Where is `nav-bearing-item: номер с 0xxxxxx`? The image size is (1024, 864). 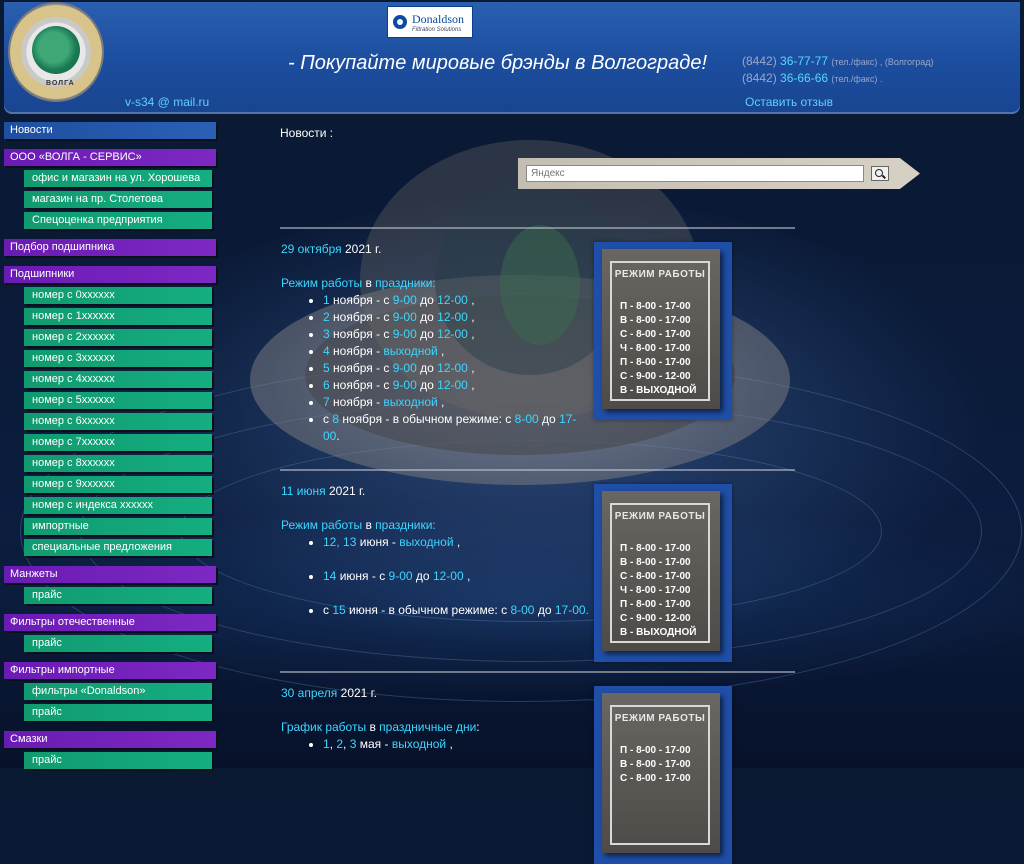 nav-bearing-item: номер с 0xxxxxx is located at coordinates (118, 295).